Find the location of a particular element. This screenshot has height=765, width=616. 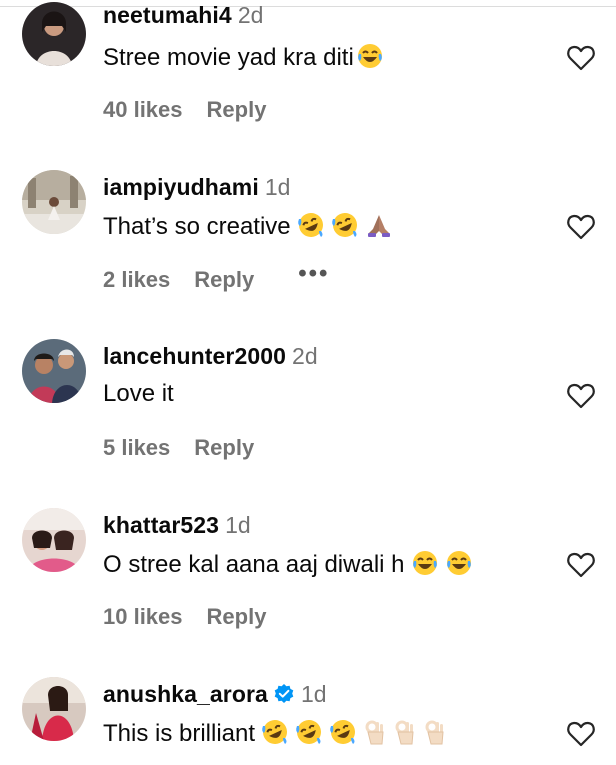

comment-text: O stree kal aana aaj diwali h is located at coordinates (288, 566).